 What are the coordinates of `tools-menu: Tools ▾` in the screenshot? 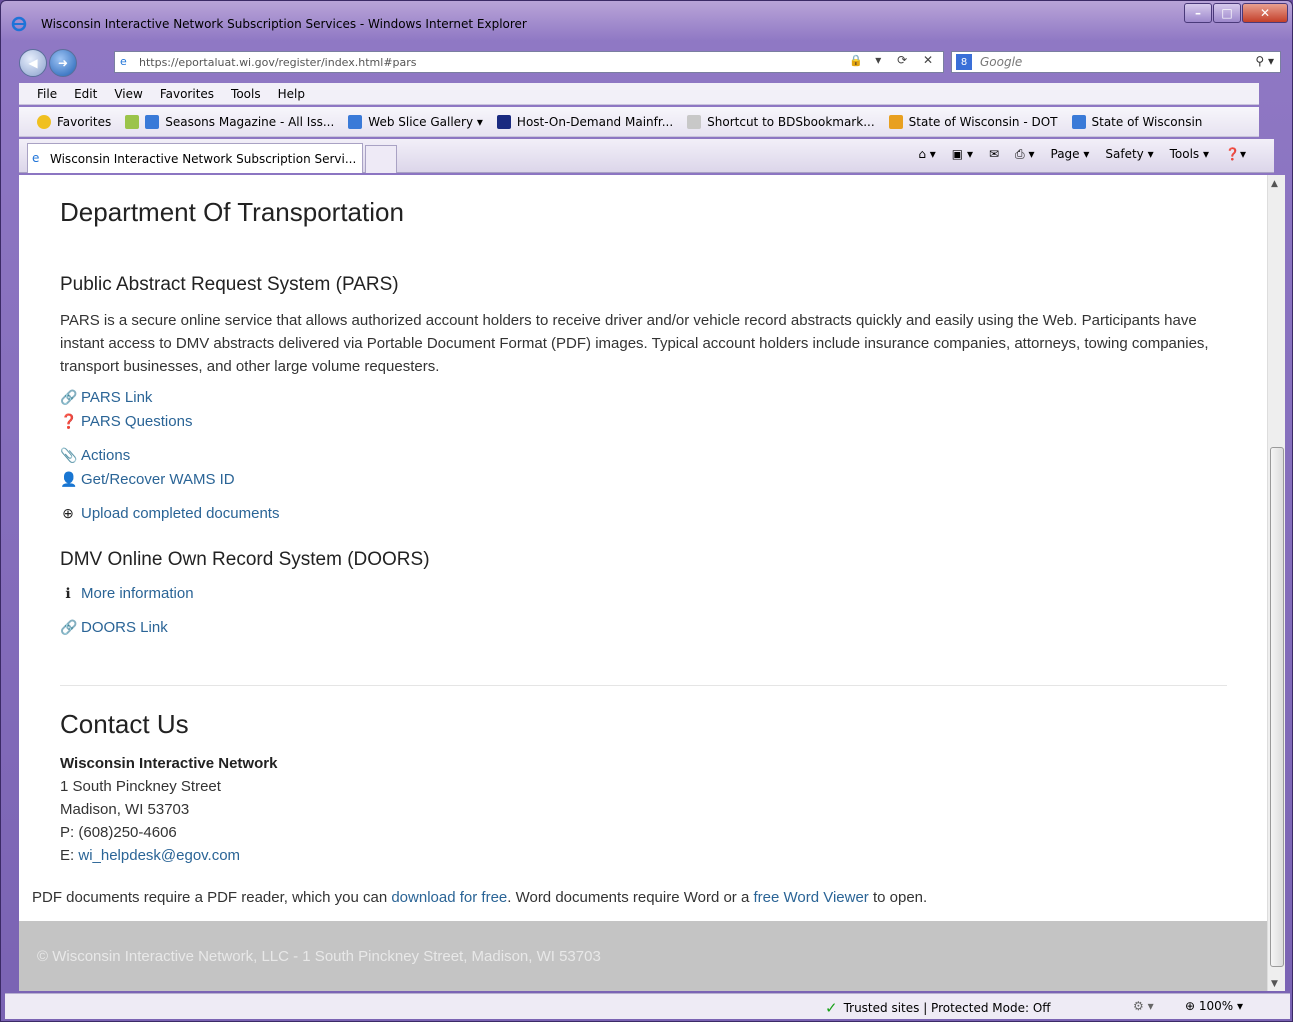 It's located at (1189, 154).